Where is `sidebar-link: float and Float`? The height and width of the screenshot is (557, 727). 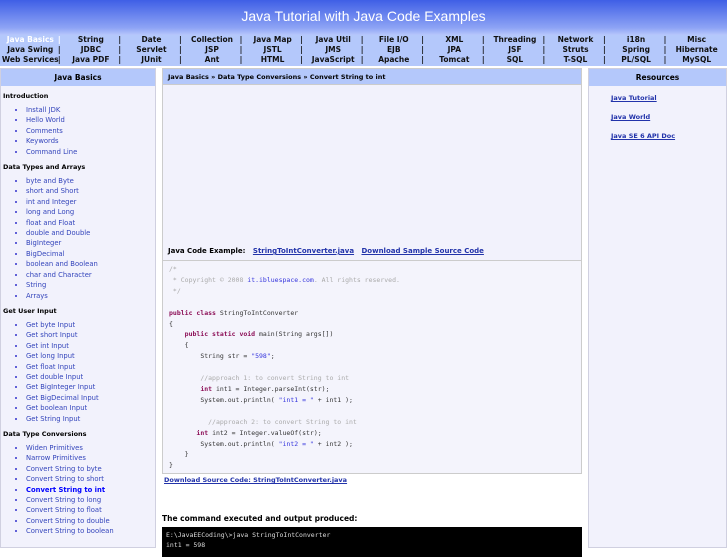 sidebar-link: float and Float is located at coordinates (50, 223).